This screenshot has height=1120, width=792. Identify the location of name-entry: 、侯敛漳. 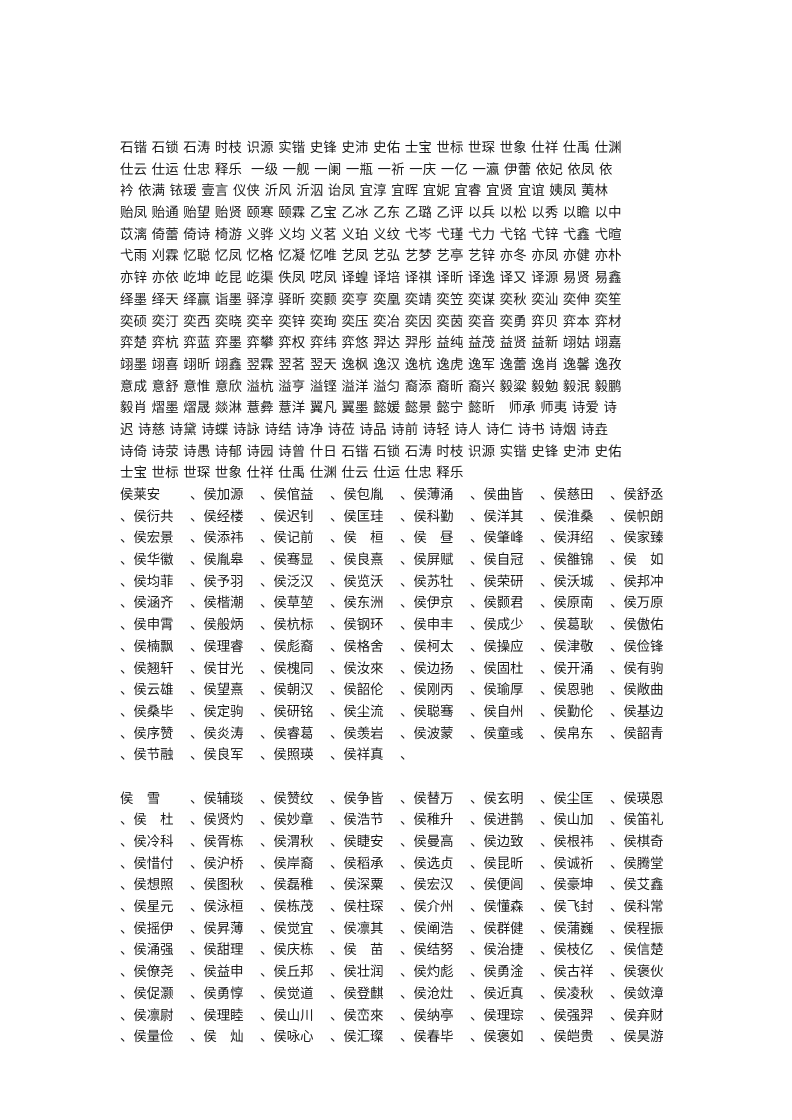
(637, 994).